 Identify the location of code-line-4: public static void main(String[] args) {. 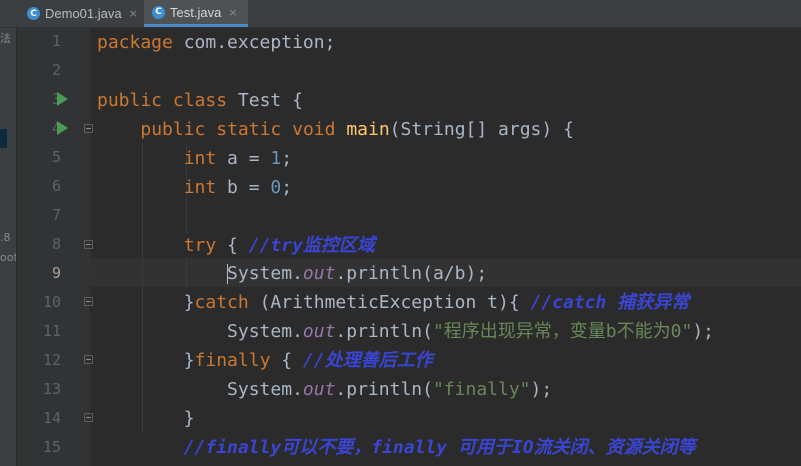
(357, 129).